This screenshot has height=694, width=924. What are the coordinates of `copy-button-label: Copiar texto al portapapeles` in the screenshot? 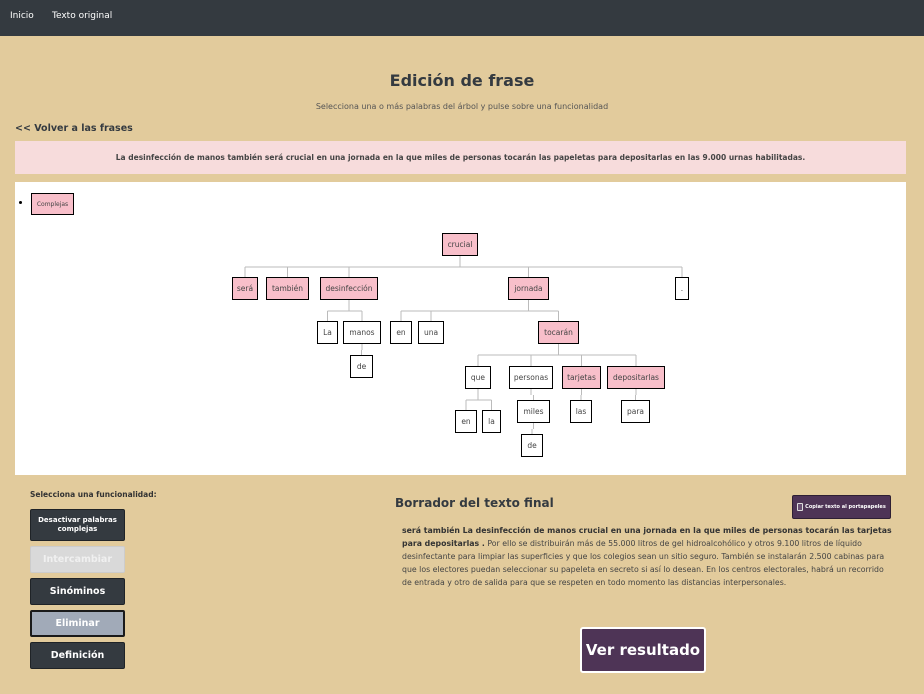 It's located at (845, 507).